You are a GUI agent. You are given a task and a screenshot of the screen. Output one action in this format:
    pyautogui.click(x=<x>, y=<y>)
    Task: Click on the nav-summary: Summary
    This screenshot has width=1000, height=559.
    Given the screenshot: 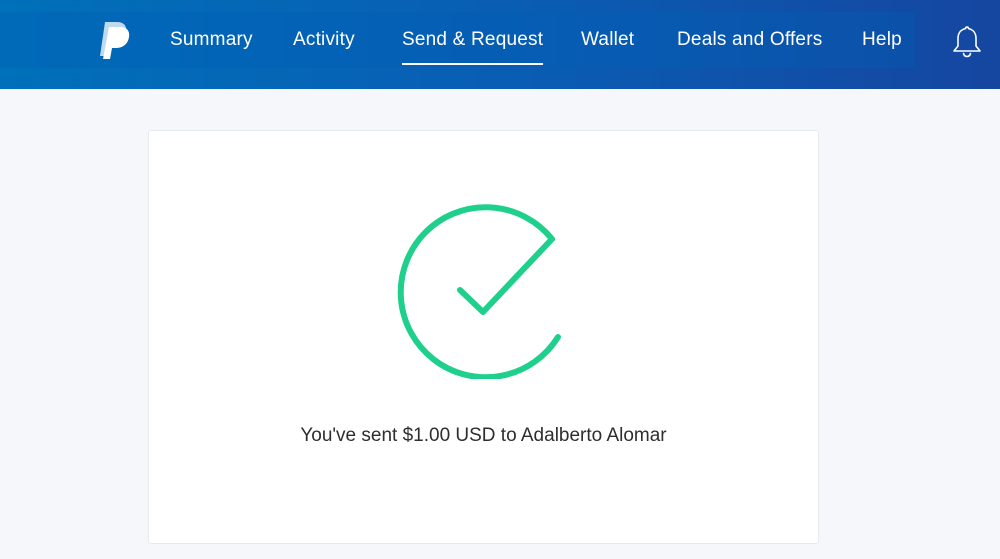 What is the action you would take?
    pyautogui.click(x=211, y=40)
    